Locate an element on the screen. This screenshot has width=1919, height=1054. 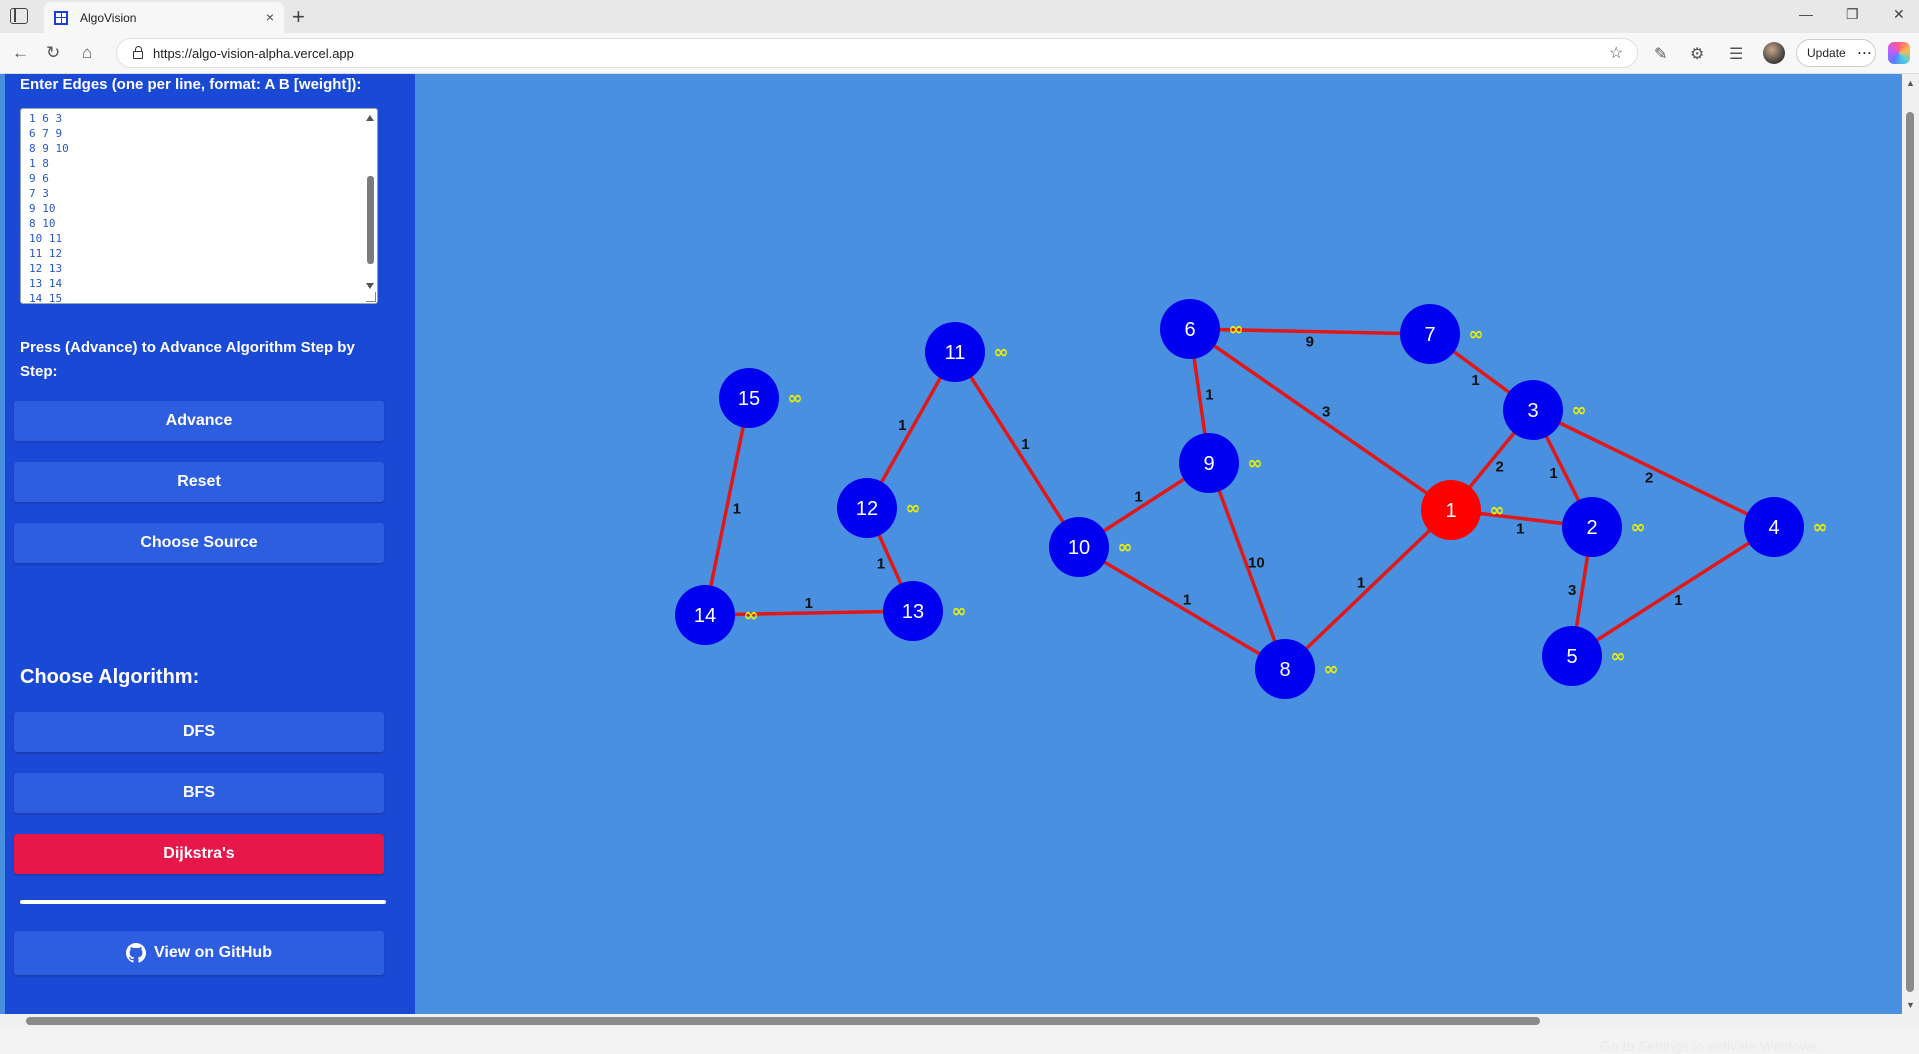
github-label: View on GitHub is located at coordinates (213, 952).